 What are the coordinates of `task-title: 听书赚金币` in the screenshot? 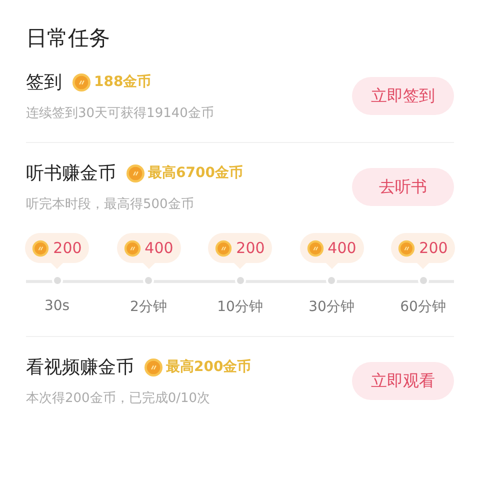 It's located at (71, 173).